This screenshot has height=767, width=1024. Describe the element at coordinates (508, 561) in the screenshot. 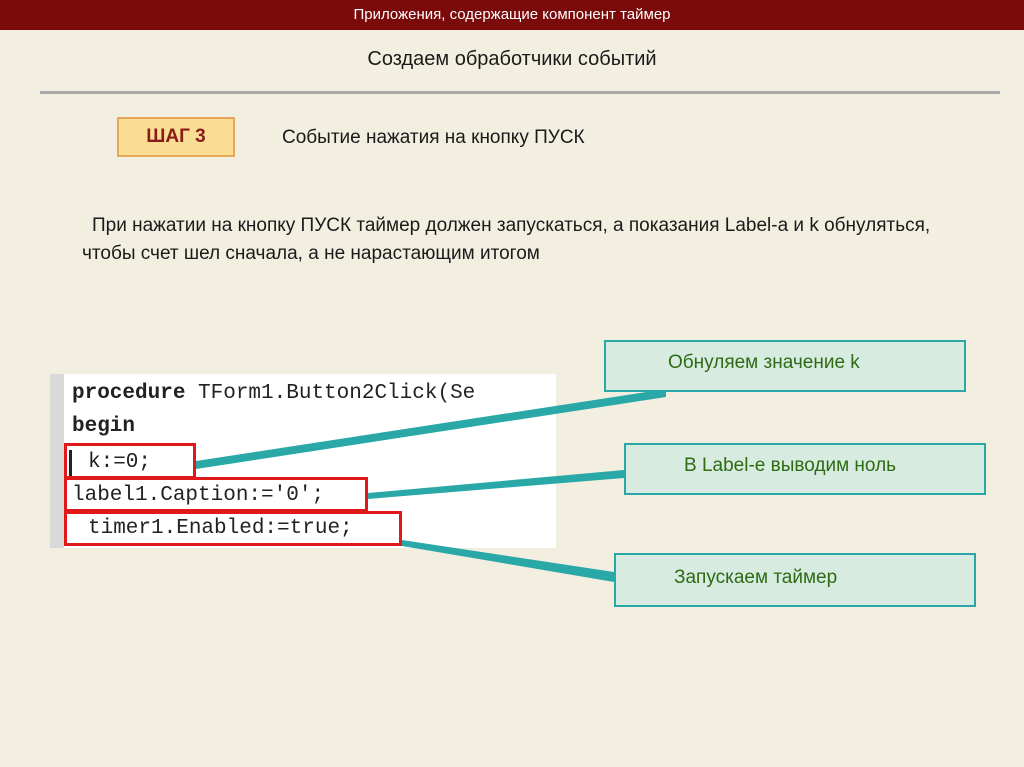

I see `connector-start-timer` at that location.